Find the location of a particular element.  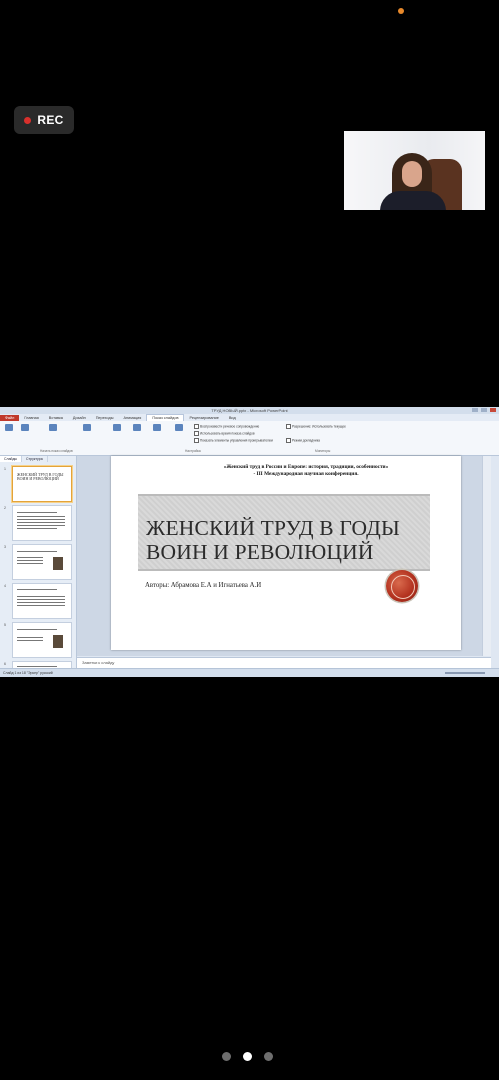

status-bar: Слайд 1 из 18 "Эркер" русский is located at coordinates (249, 672).